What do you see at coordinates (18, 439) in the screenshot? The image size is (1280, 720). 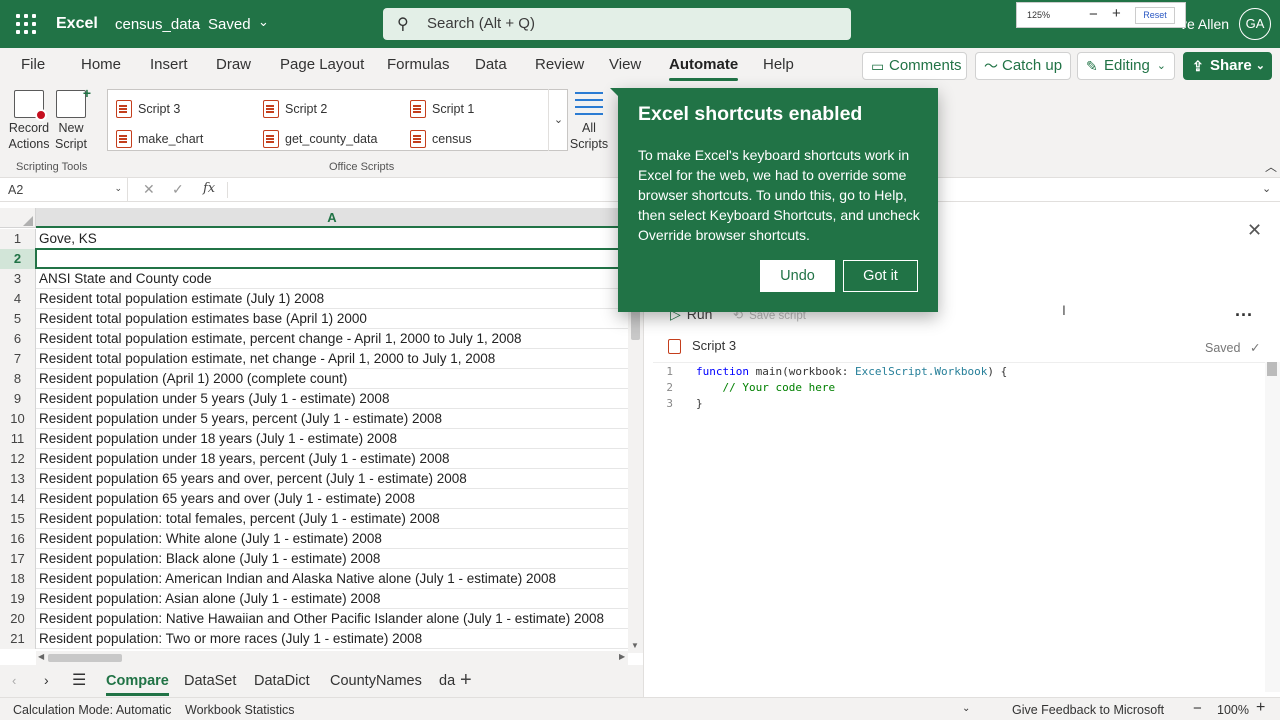 I see `row-number: 11` at bounding box center [18, 439].